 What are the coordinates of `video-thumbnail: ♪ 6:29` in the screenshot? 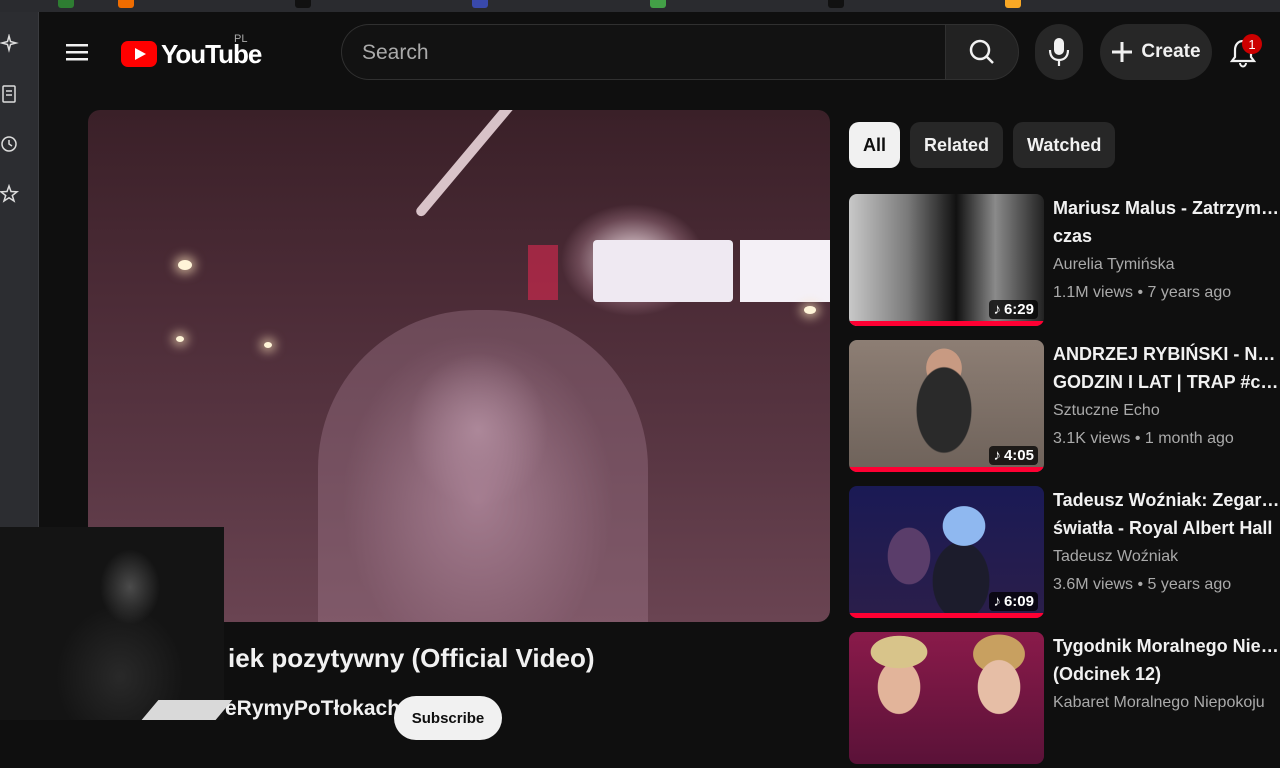 It's located at (946, 260).